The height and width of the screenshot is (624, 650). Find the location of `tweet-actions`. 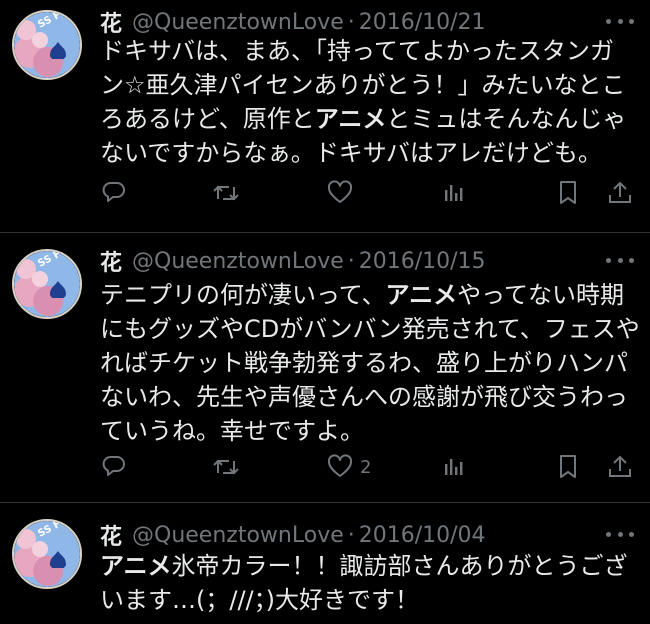

tweet-actions is located at coordinates (367, 193).